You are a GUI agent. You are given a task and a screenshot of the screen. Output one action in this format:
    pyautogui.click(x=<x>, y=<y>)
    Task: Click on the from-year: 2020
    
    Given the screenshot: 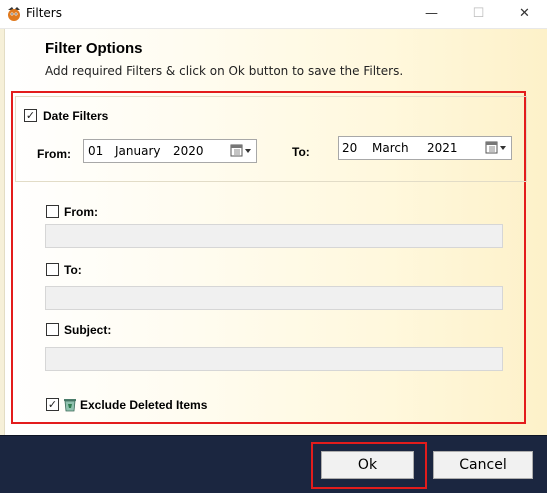 What is the action you would take?
    pyautogui.click(x=188, y=151)
    